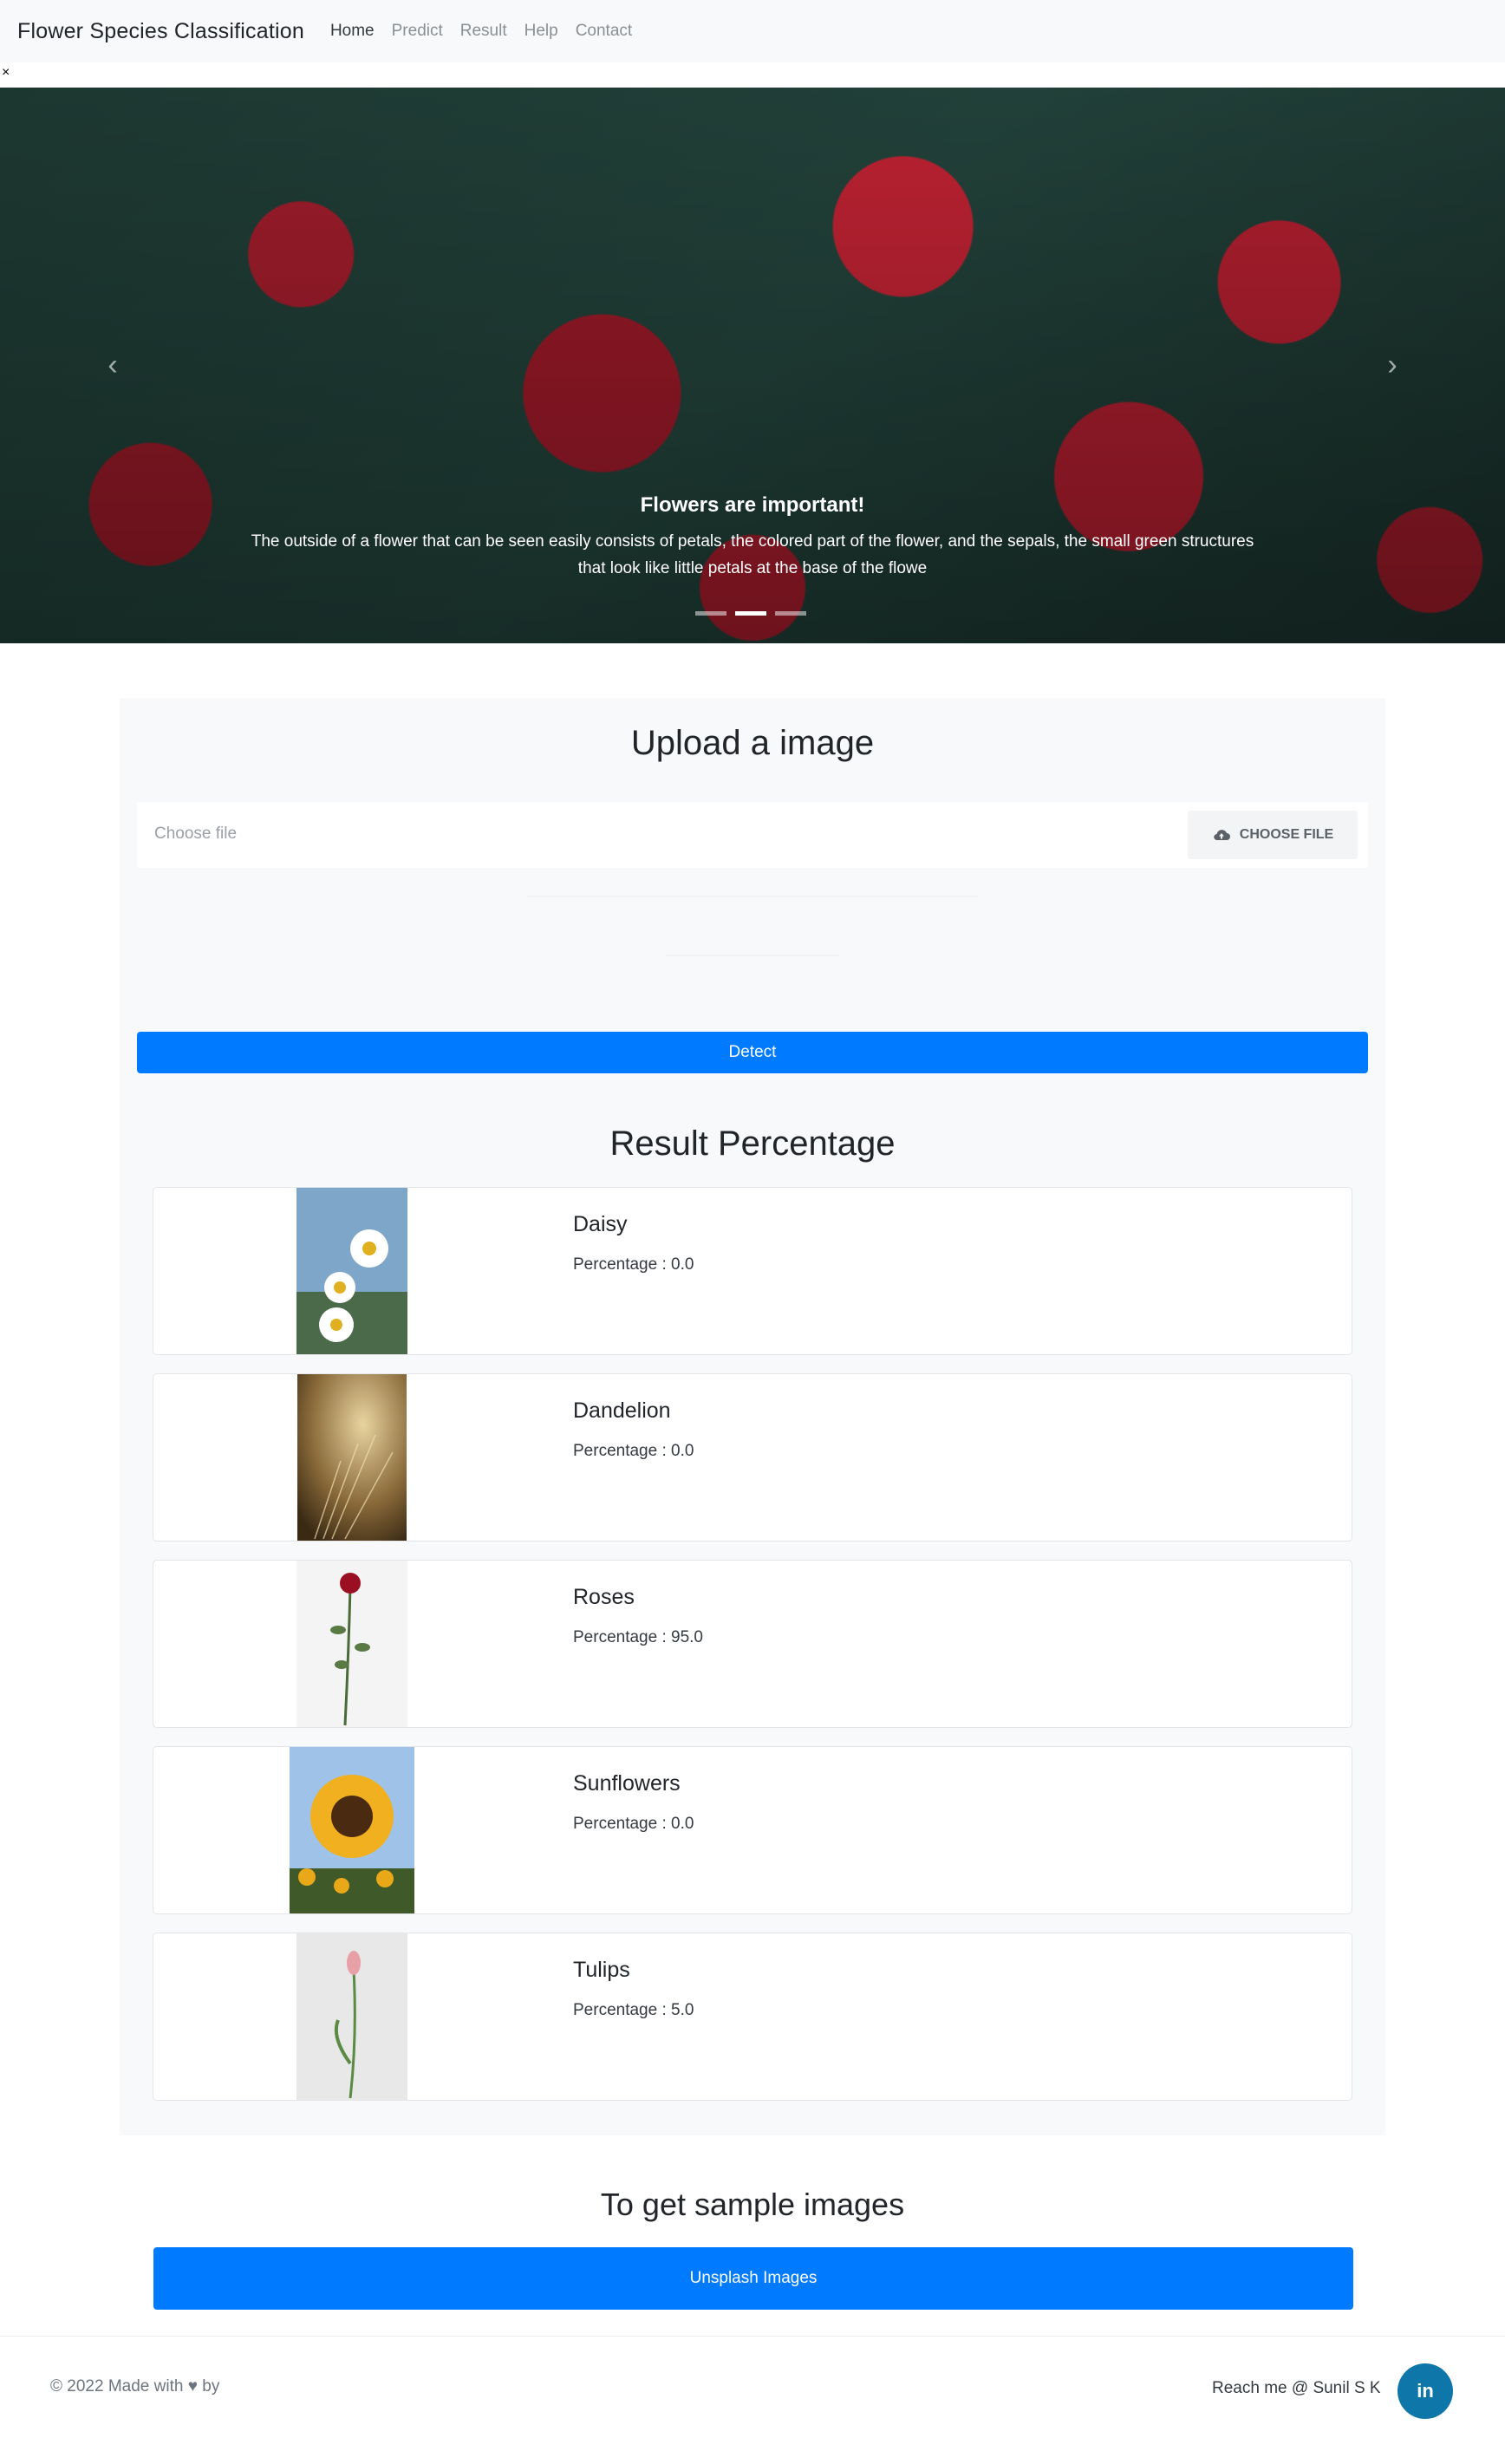 Image resolution: width=1505 pixels, height=2464 pixels. Describe the element at coordinates (600, 1224) in the screenshot. I see `result-name: Daisy` at that location.